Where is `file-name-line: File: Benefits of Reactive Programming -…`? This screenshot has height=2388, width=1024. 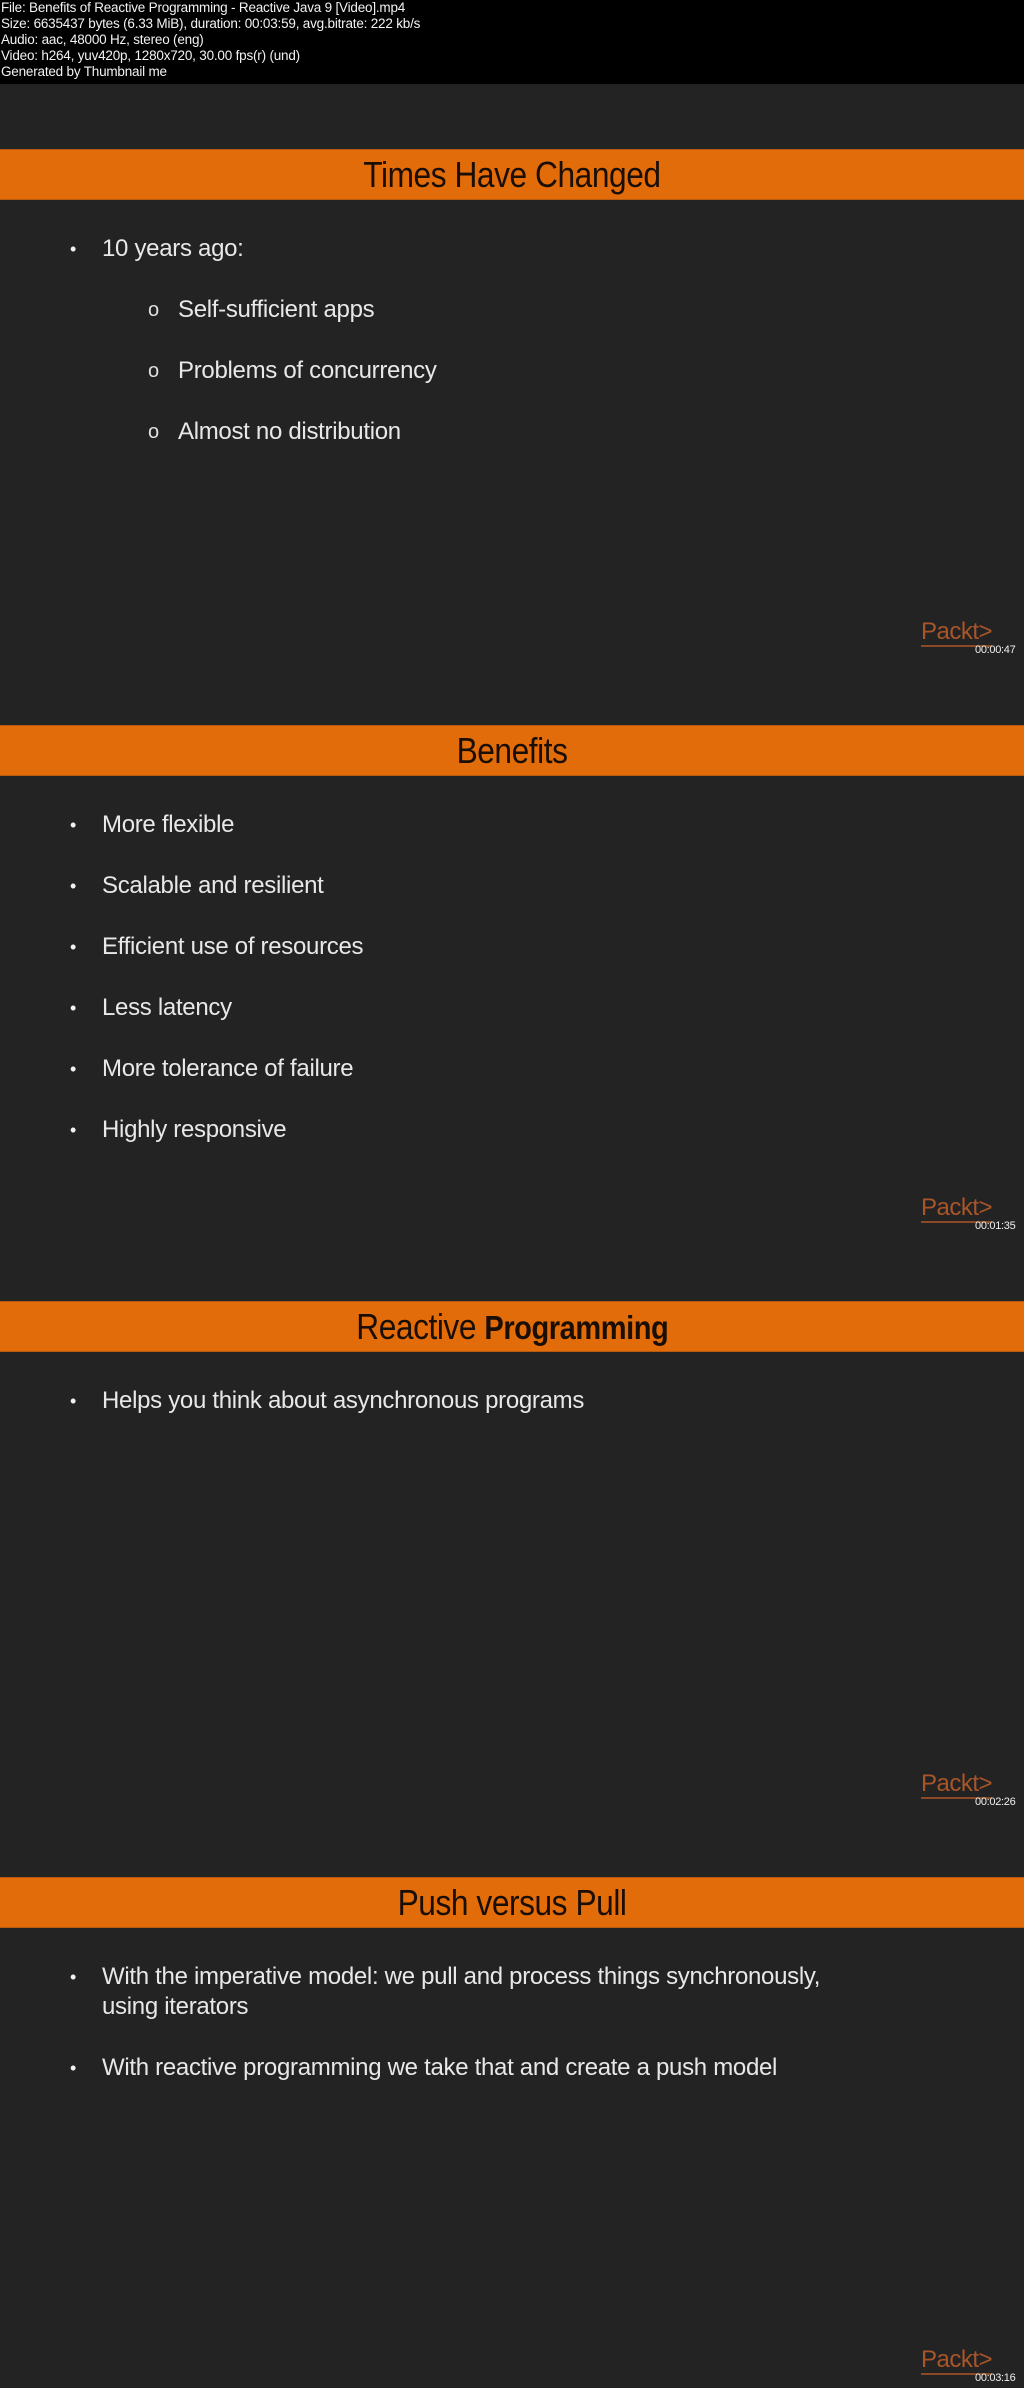 file-name-line: File: Benefits of Reactive Programming -… is located at coordinates (203, 7).